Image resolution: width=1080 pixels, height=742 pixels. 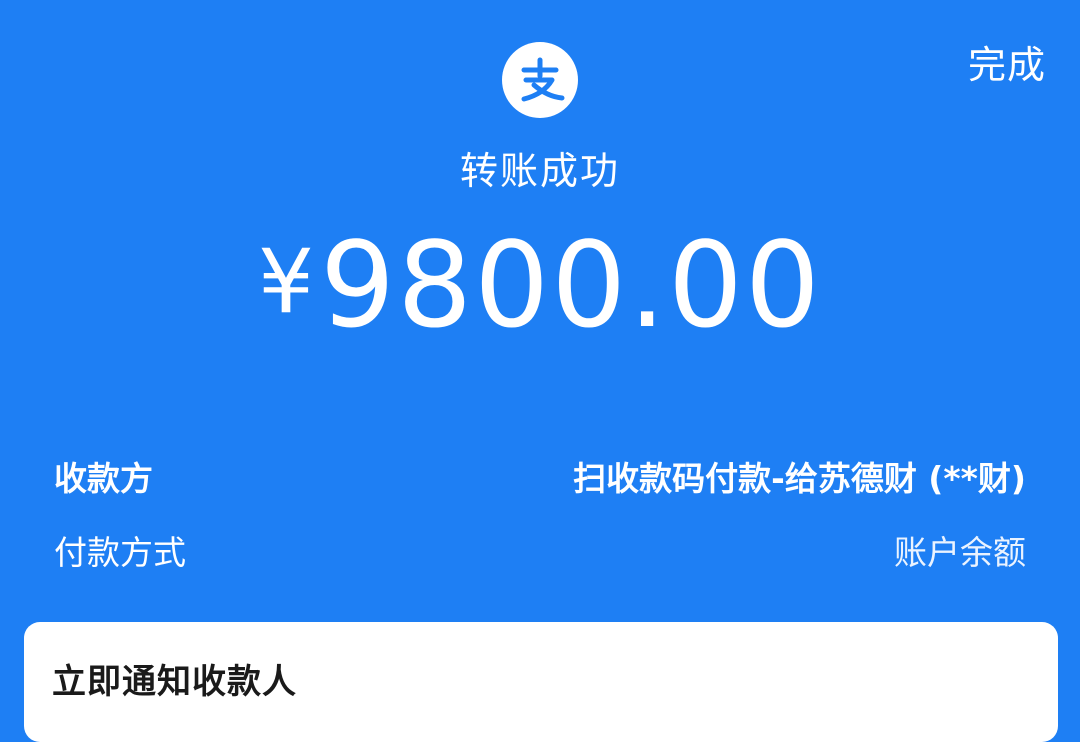 I want to click on payee-value: 扫收款码付款-给苏德财 (**财), so click(x=799, y=478).